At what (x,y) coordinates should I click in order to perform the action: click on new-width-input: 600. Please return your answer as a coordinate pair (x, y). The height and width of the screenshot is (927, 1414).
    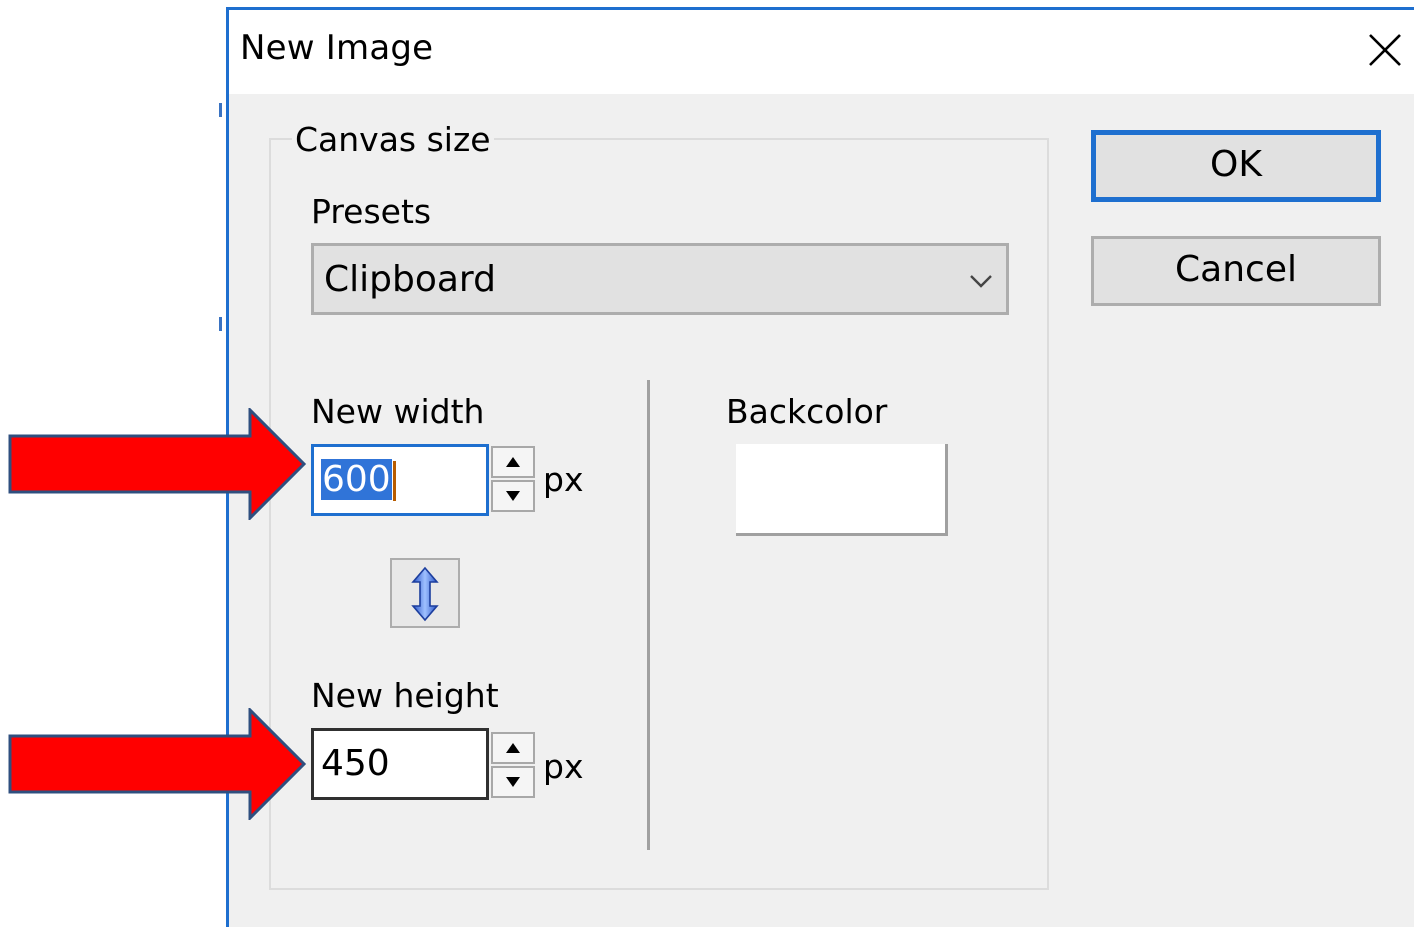
    Looking at the image, I should click on (400, 480).